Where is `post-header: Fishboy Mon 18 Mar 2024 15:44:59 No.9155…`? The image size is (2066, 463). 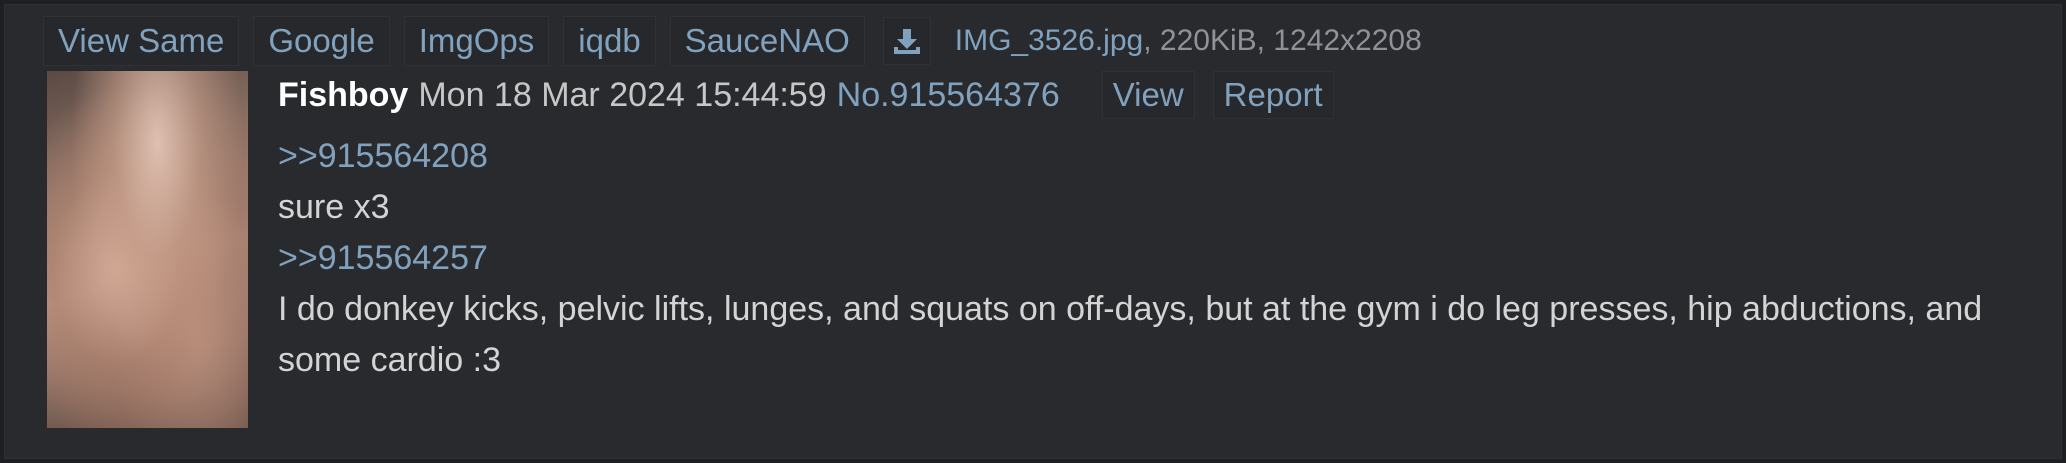 post-header: Fishboy Mon 18 Mar 2024 15:44:59 No.9155… is located at coordinates (1149, 95).